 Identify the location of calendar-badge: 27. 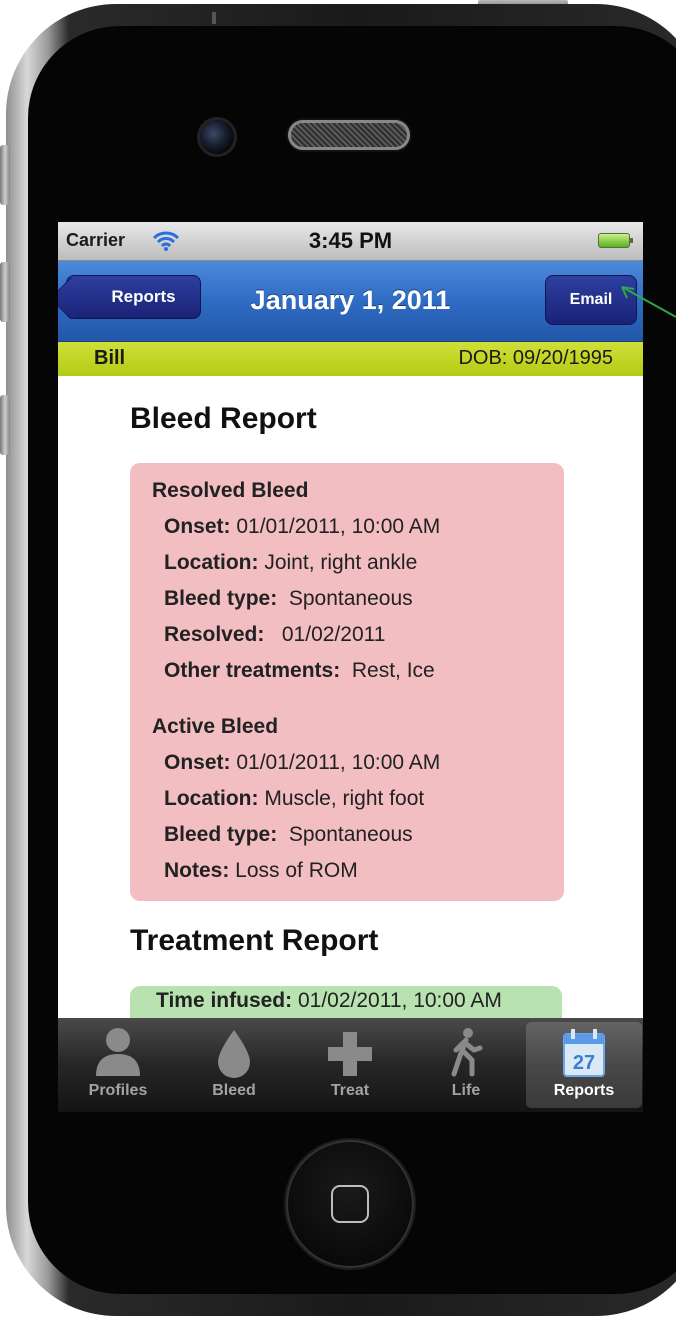
(584, 1063).